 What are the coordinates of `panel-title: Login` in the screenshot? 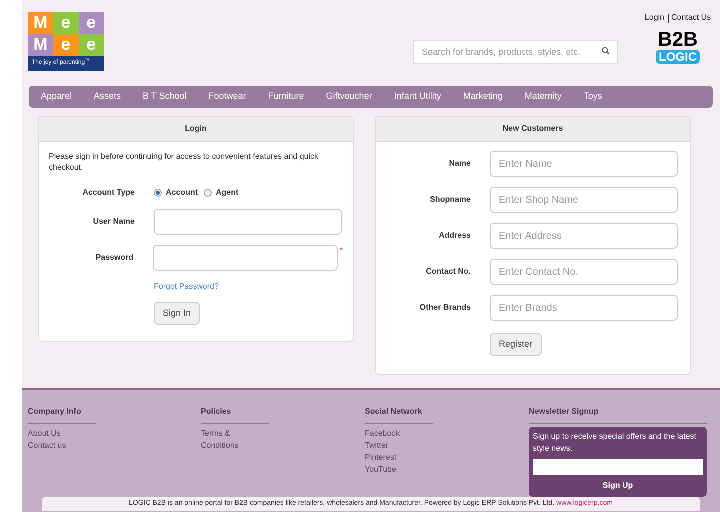 It's located at (196, 129).